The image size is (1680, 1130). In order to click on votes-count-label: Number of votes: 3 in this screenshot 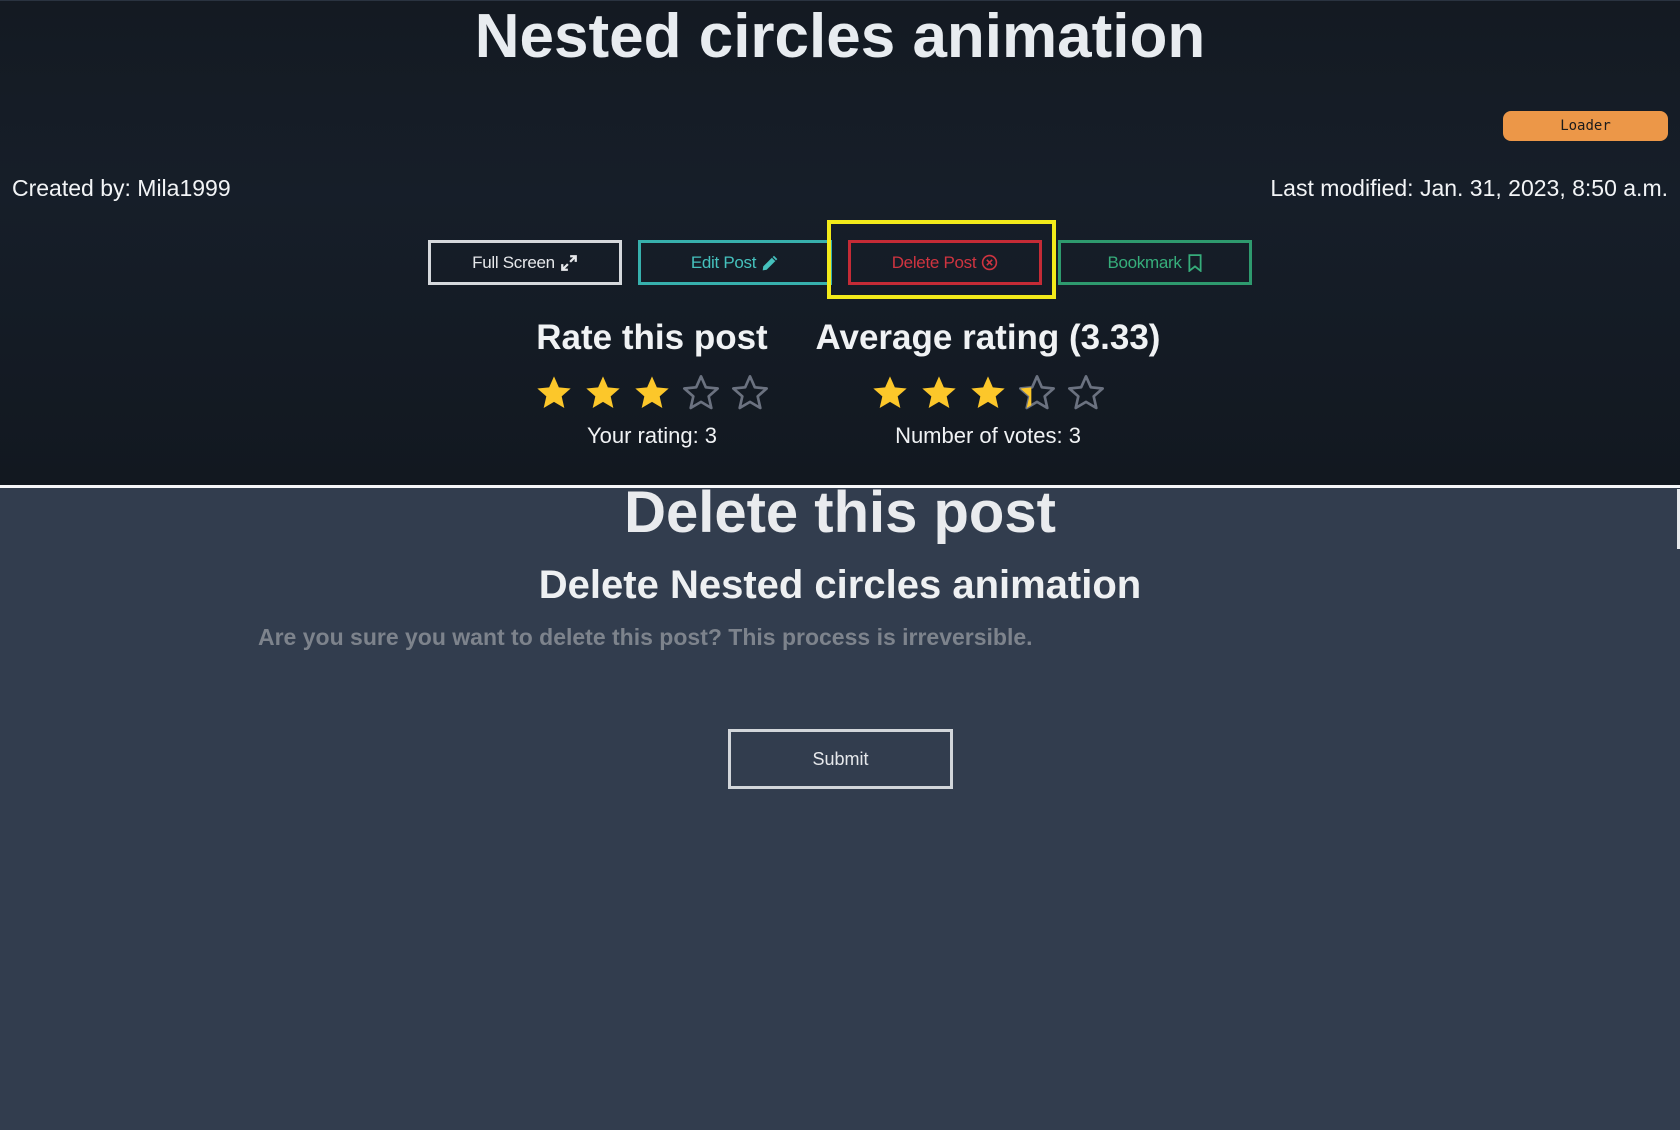, I will do `click(988, 435)`.